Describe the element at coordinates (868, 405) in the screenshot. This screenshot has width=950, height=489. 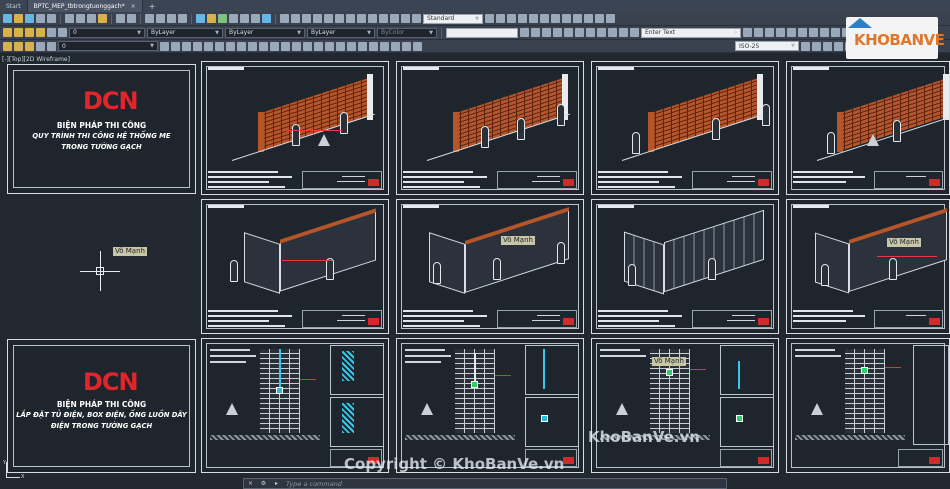
I see `sheet-row3-d` at that location.